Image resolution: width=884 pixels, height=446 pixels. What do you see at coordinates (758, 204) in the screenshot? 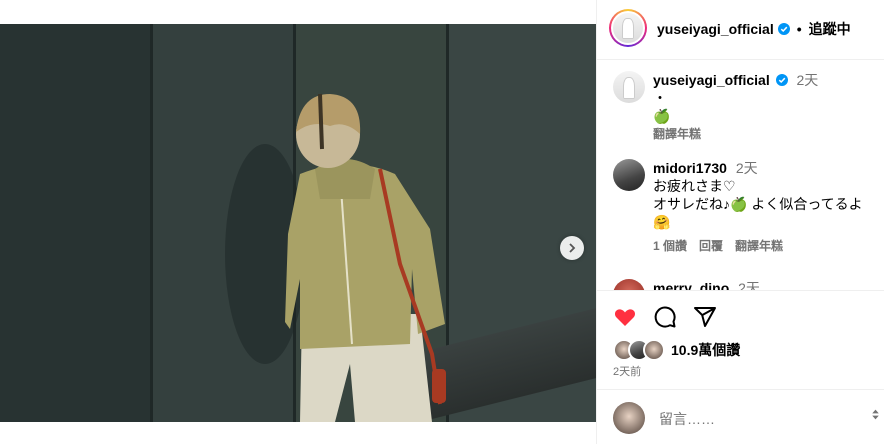
I see `comment-line: オサレだね♪🍏 よく似合ってるよ` at bounding box center [758, 204].